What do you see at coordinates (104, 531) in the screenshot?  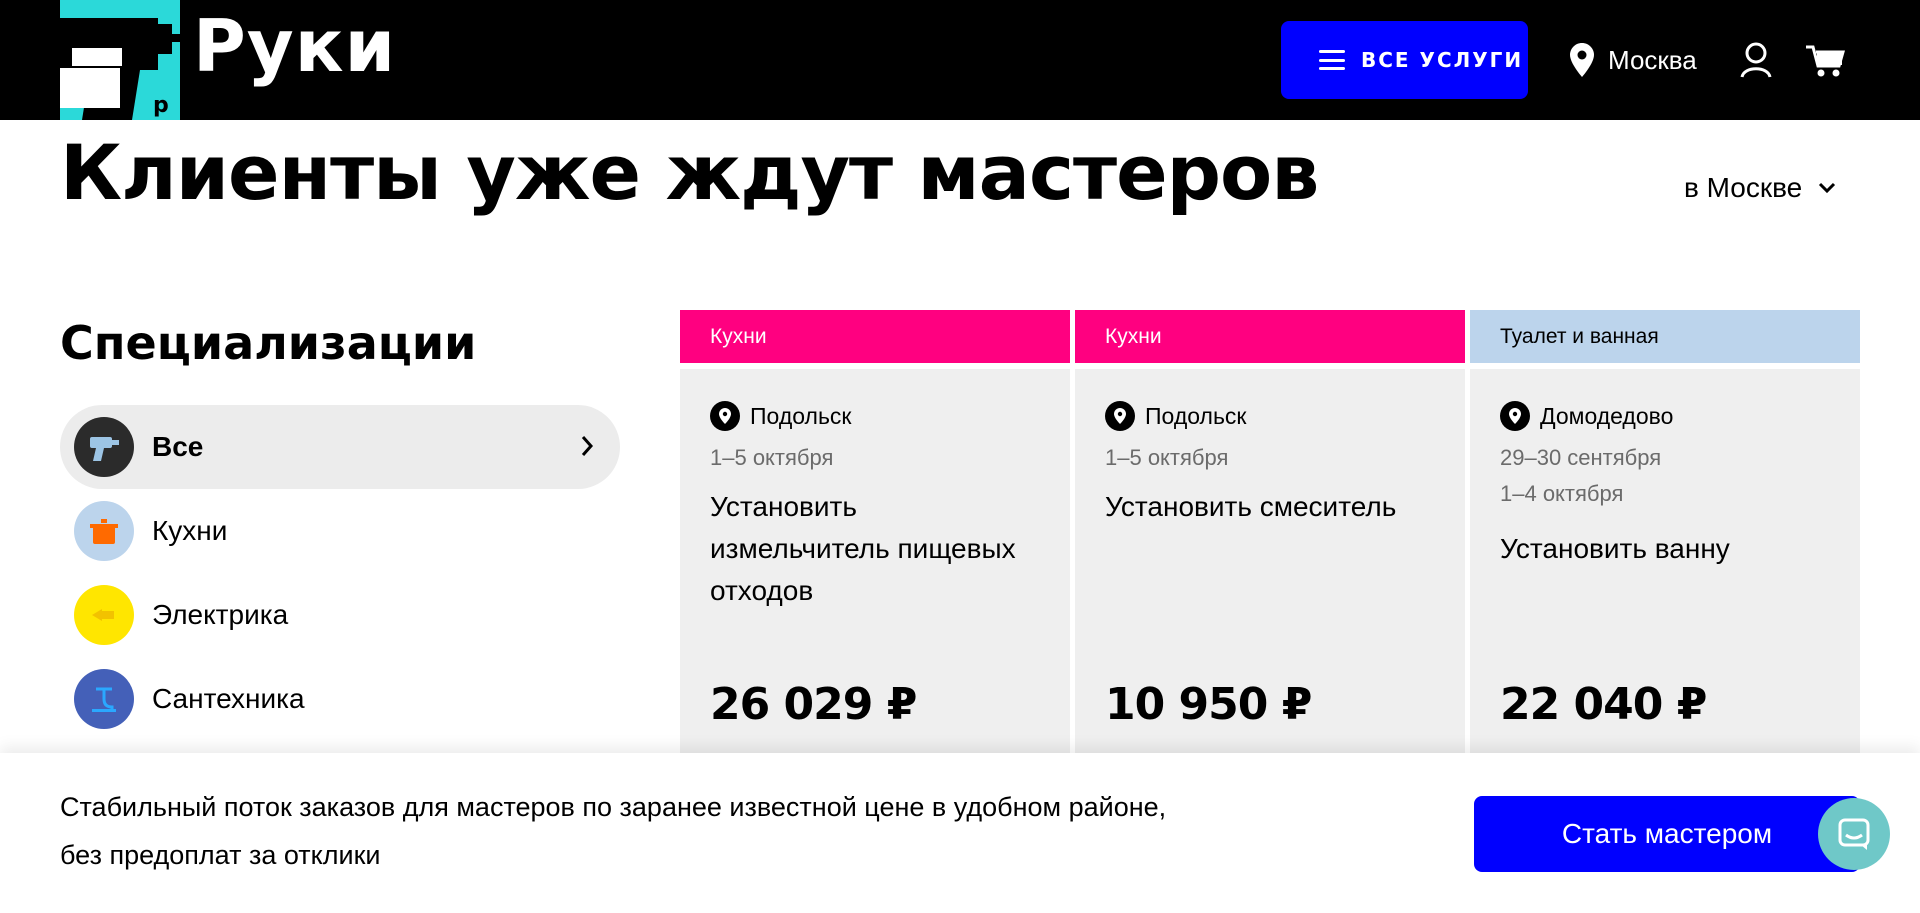 I see `pot-icon` at bounding box center [104, 531].